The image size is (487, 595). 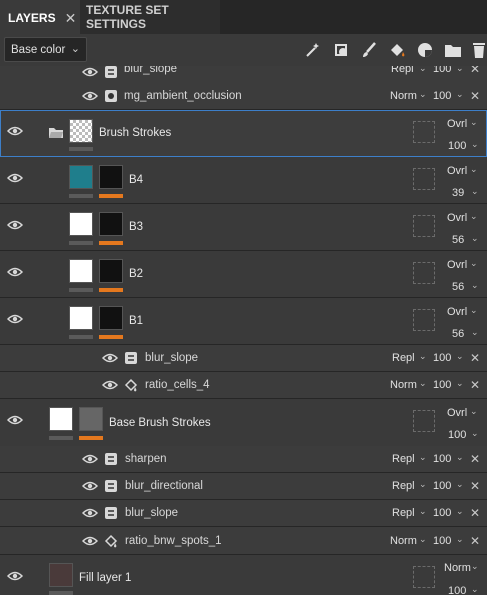 I want to click on channel-dropdown: Base color ⌄, so click(x=45, y=49).